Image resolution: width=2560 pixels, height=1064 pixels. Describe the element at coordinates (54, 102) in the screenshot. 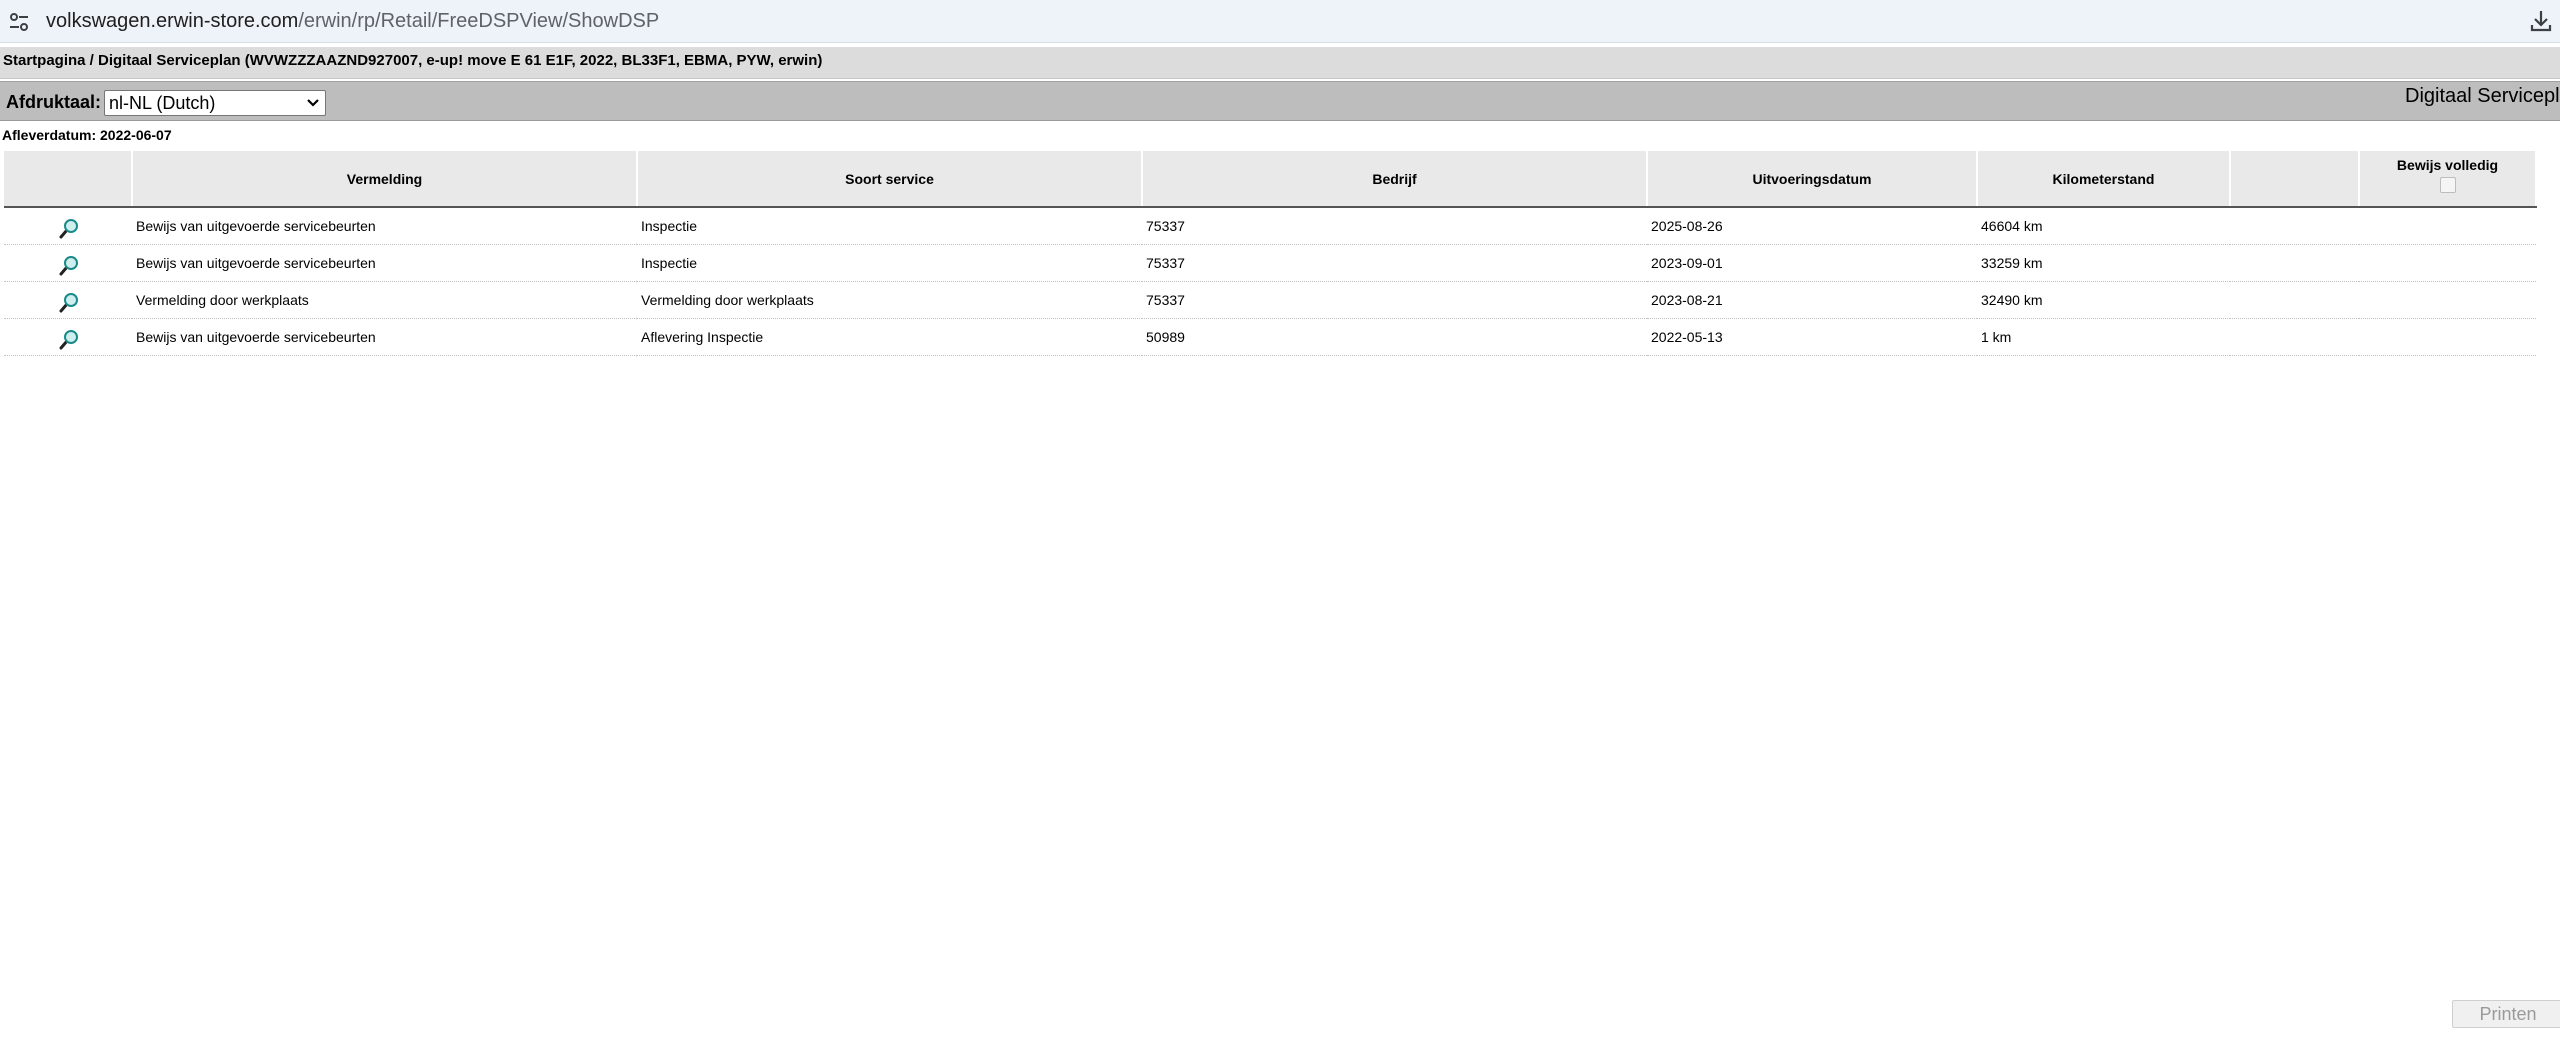

I see `print-language-label: Afdruktaal:` at that location.